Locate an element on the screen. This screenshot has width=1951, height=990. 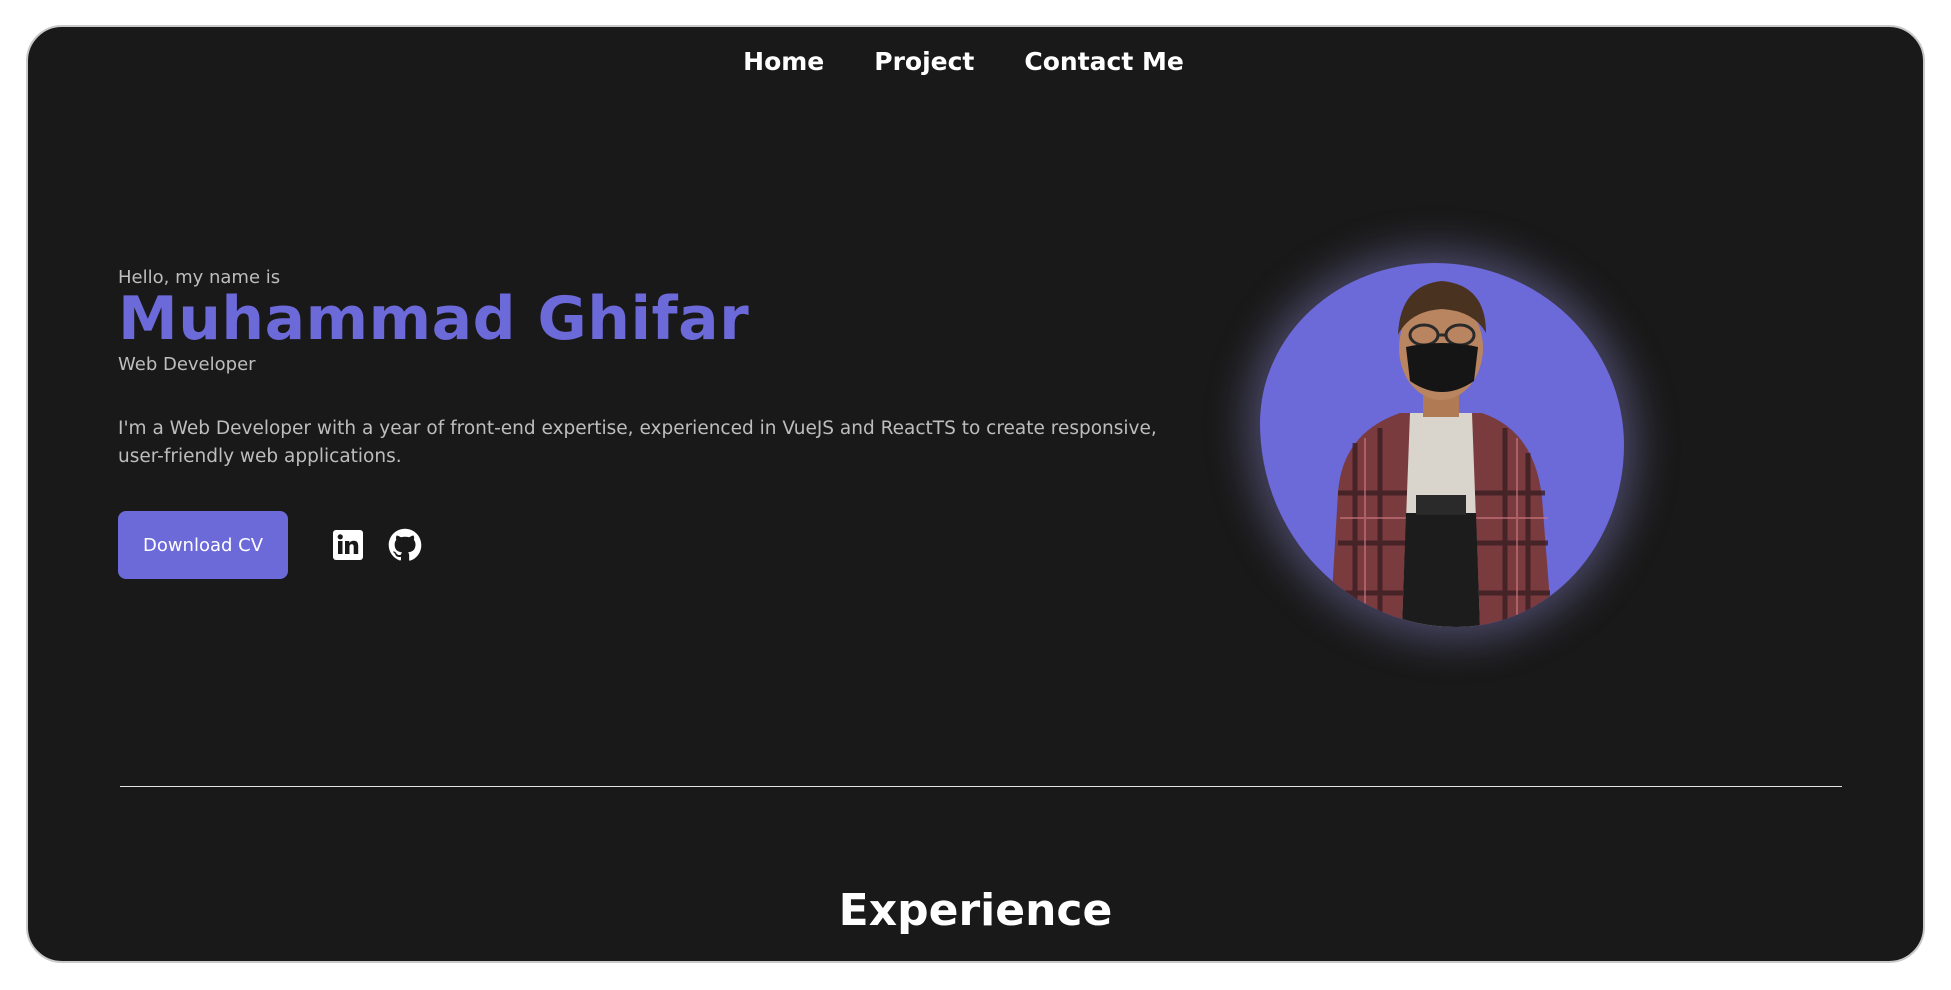
top-nav: Home Project Contact Me is located at coordinates (975, 61).